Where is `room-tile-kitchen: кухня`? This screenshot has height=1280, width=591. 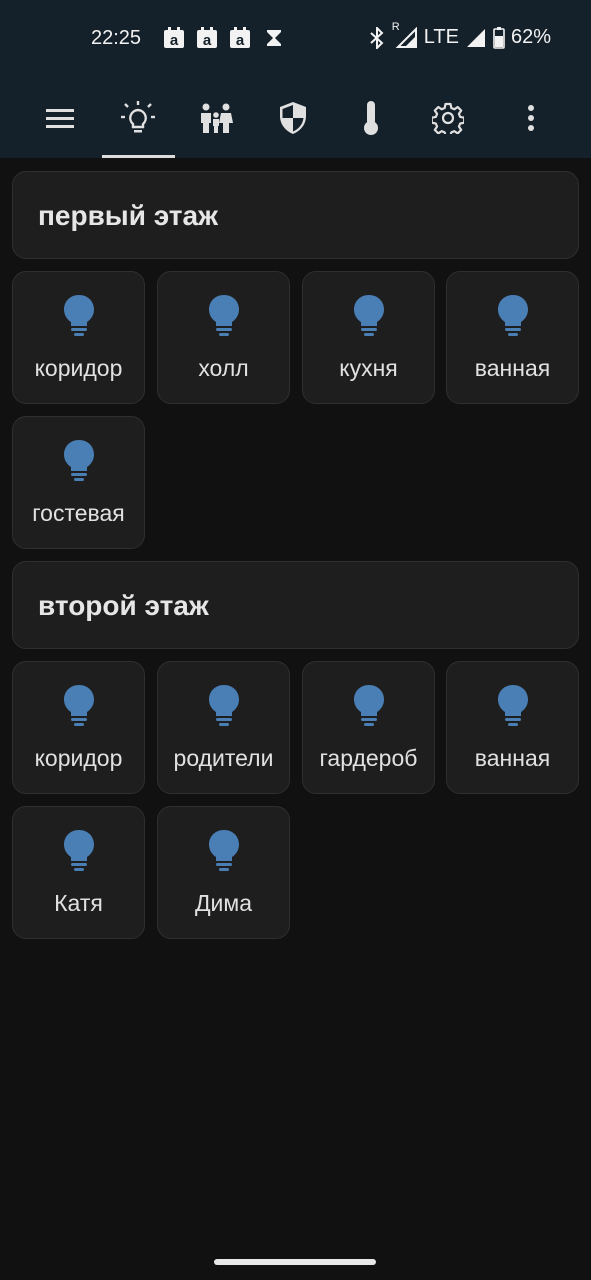
room-tile-kitchen: кухня is located at coordinates (368, 337).